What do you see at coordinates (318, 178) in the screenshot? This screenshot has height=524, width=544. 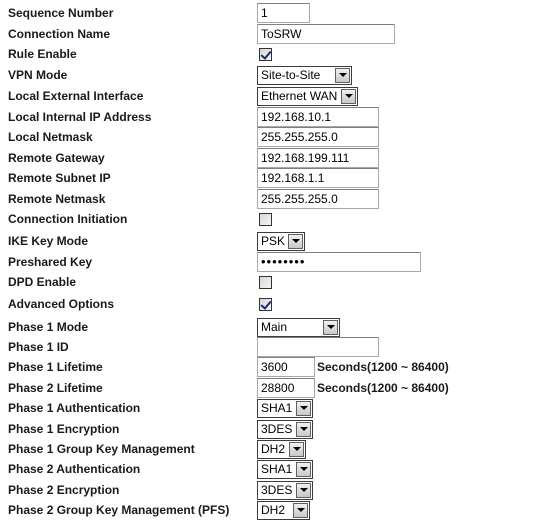 I see `remote-subnet-ip-input: 192.168.1.1` at bounding box center [318, 178].